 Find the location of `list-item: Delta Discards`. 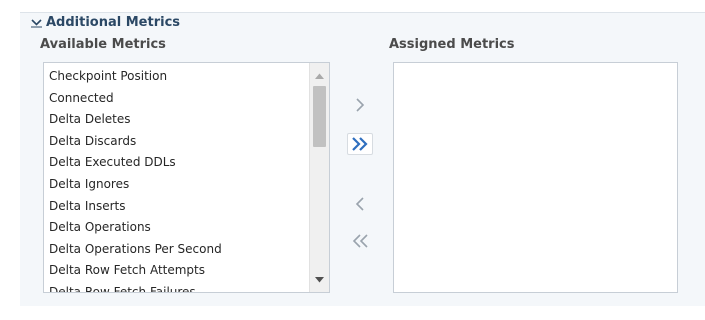

list-item: Delta Discards is located at coordinates (175, 142).